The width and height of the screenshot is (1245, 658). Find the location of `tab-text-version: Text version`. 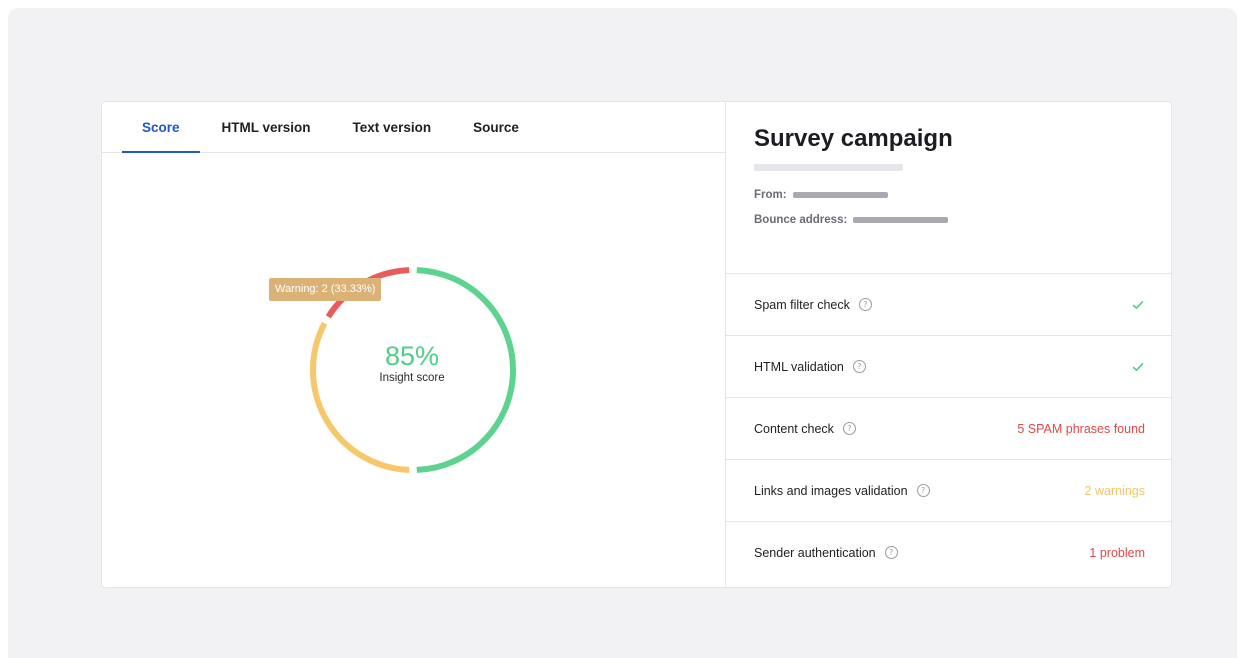

tab-text-version: Text version is located at coordinates (392, 127).